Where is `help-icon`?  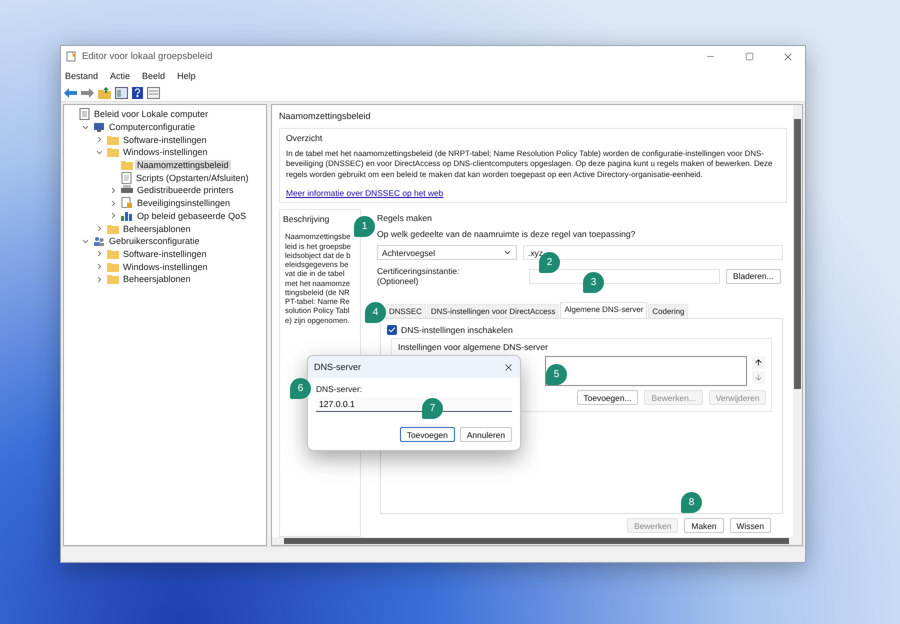 help-icon is located at coordinates (137, 92).